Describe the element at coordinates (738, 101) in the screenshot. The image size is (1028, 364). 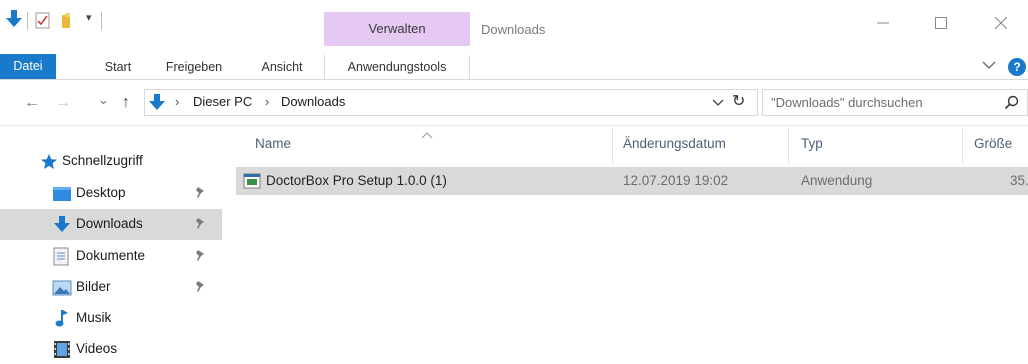
I see `refresh-button: ↻` at that location.